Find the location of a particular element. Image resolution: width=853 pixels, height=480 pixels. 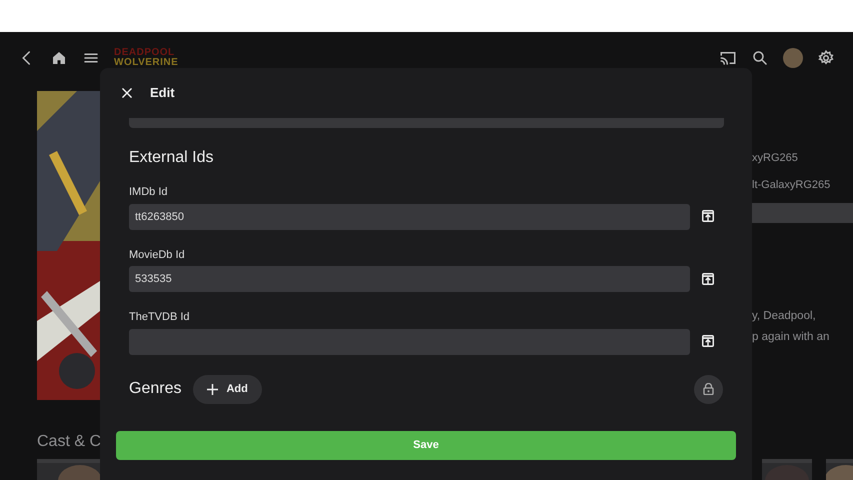

logo: DEADPOOL WOLVERINE is located at coordinates (146, 58).